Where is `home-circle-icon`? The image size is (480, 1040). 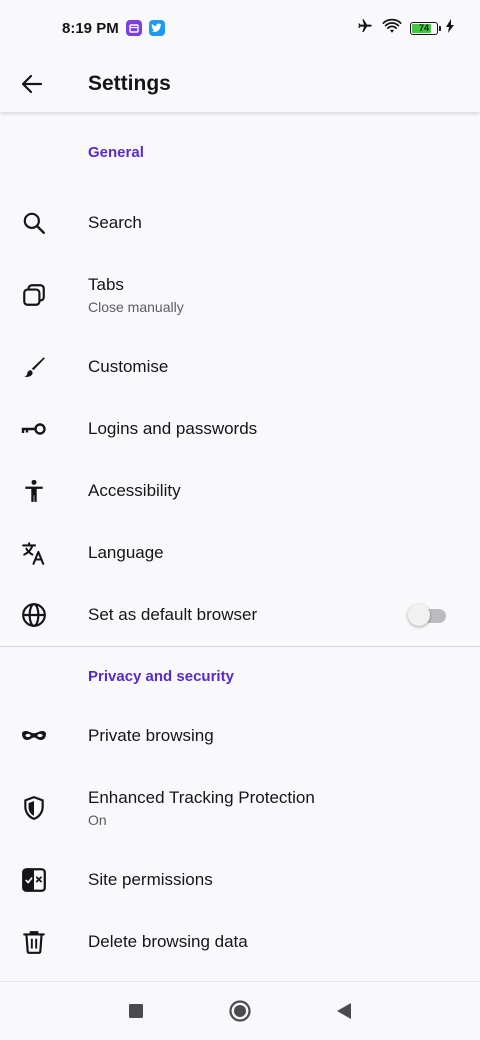 home-circle-icon is located at coordinates (240, 1011).